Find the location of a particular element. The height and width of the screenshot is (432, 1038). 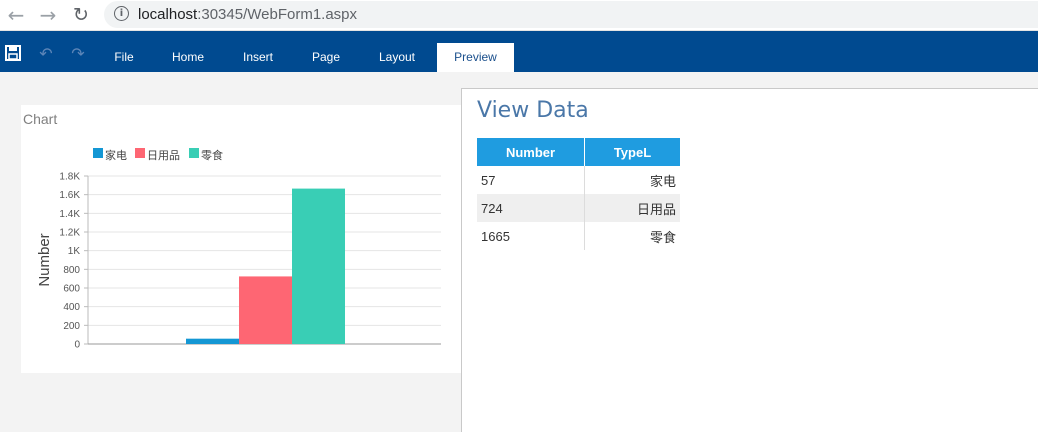

table-header-row: Number TypeL is located at coordinates (578, 152).